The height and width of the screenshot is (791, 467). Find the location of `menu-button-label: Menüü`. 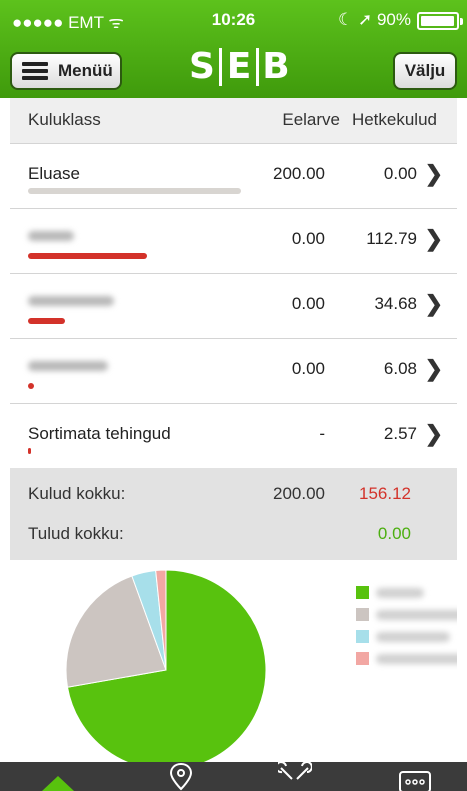

menu-button-label: Menüü is located at coordinates (85, 70).